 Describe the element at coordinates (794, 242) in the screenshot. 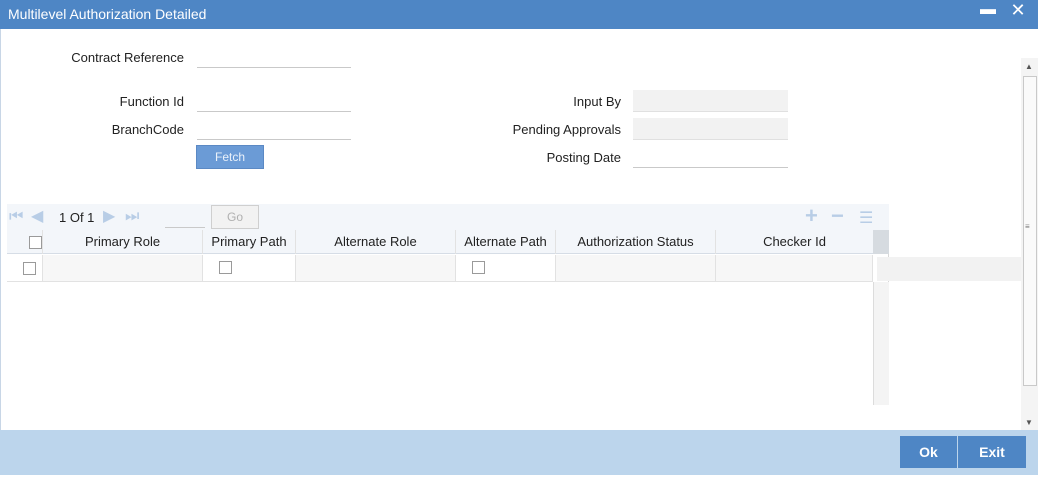

I see `column-header-checker-id: Checker Id` at that location.